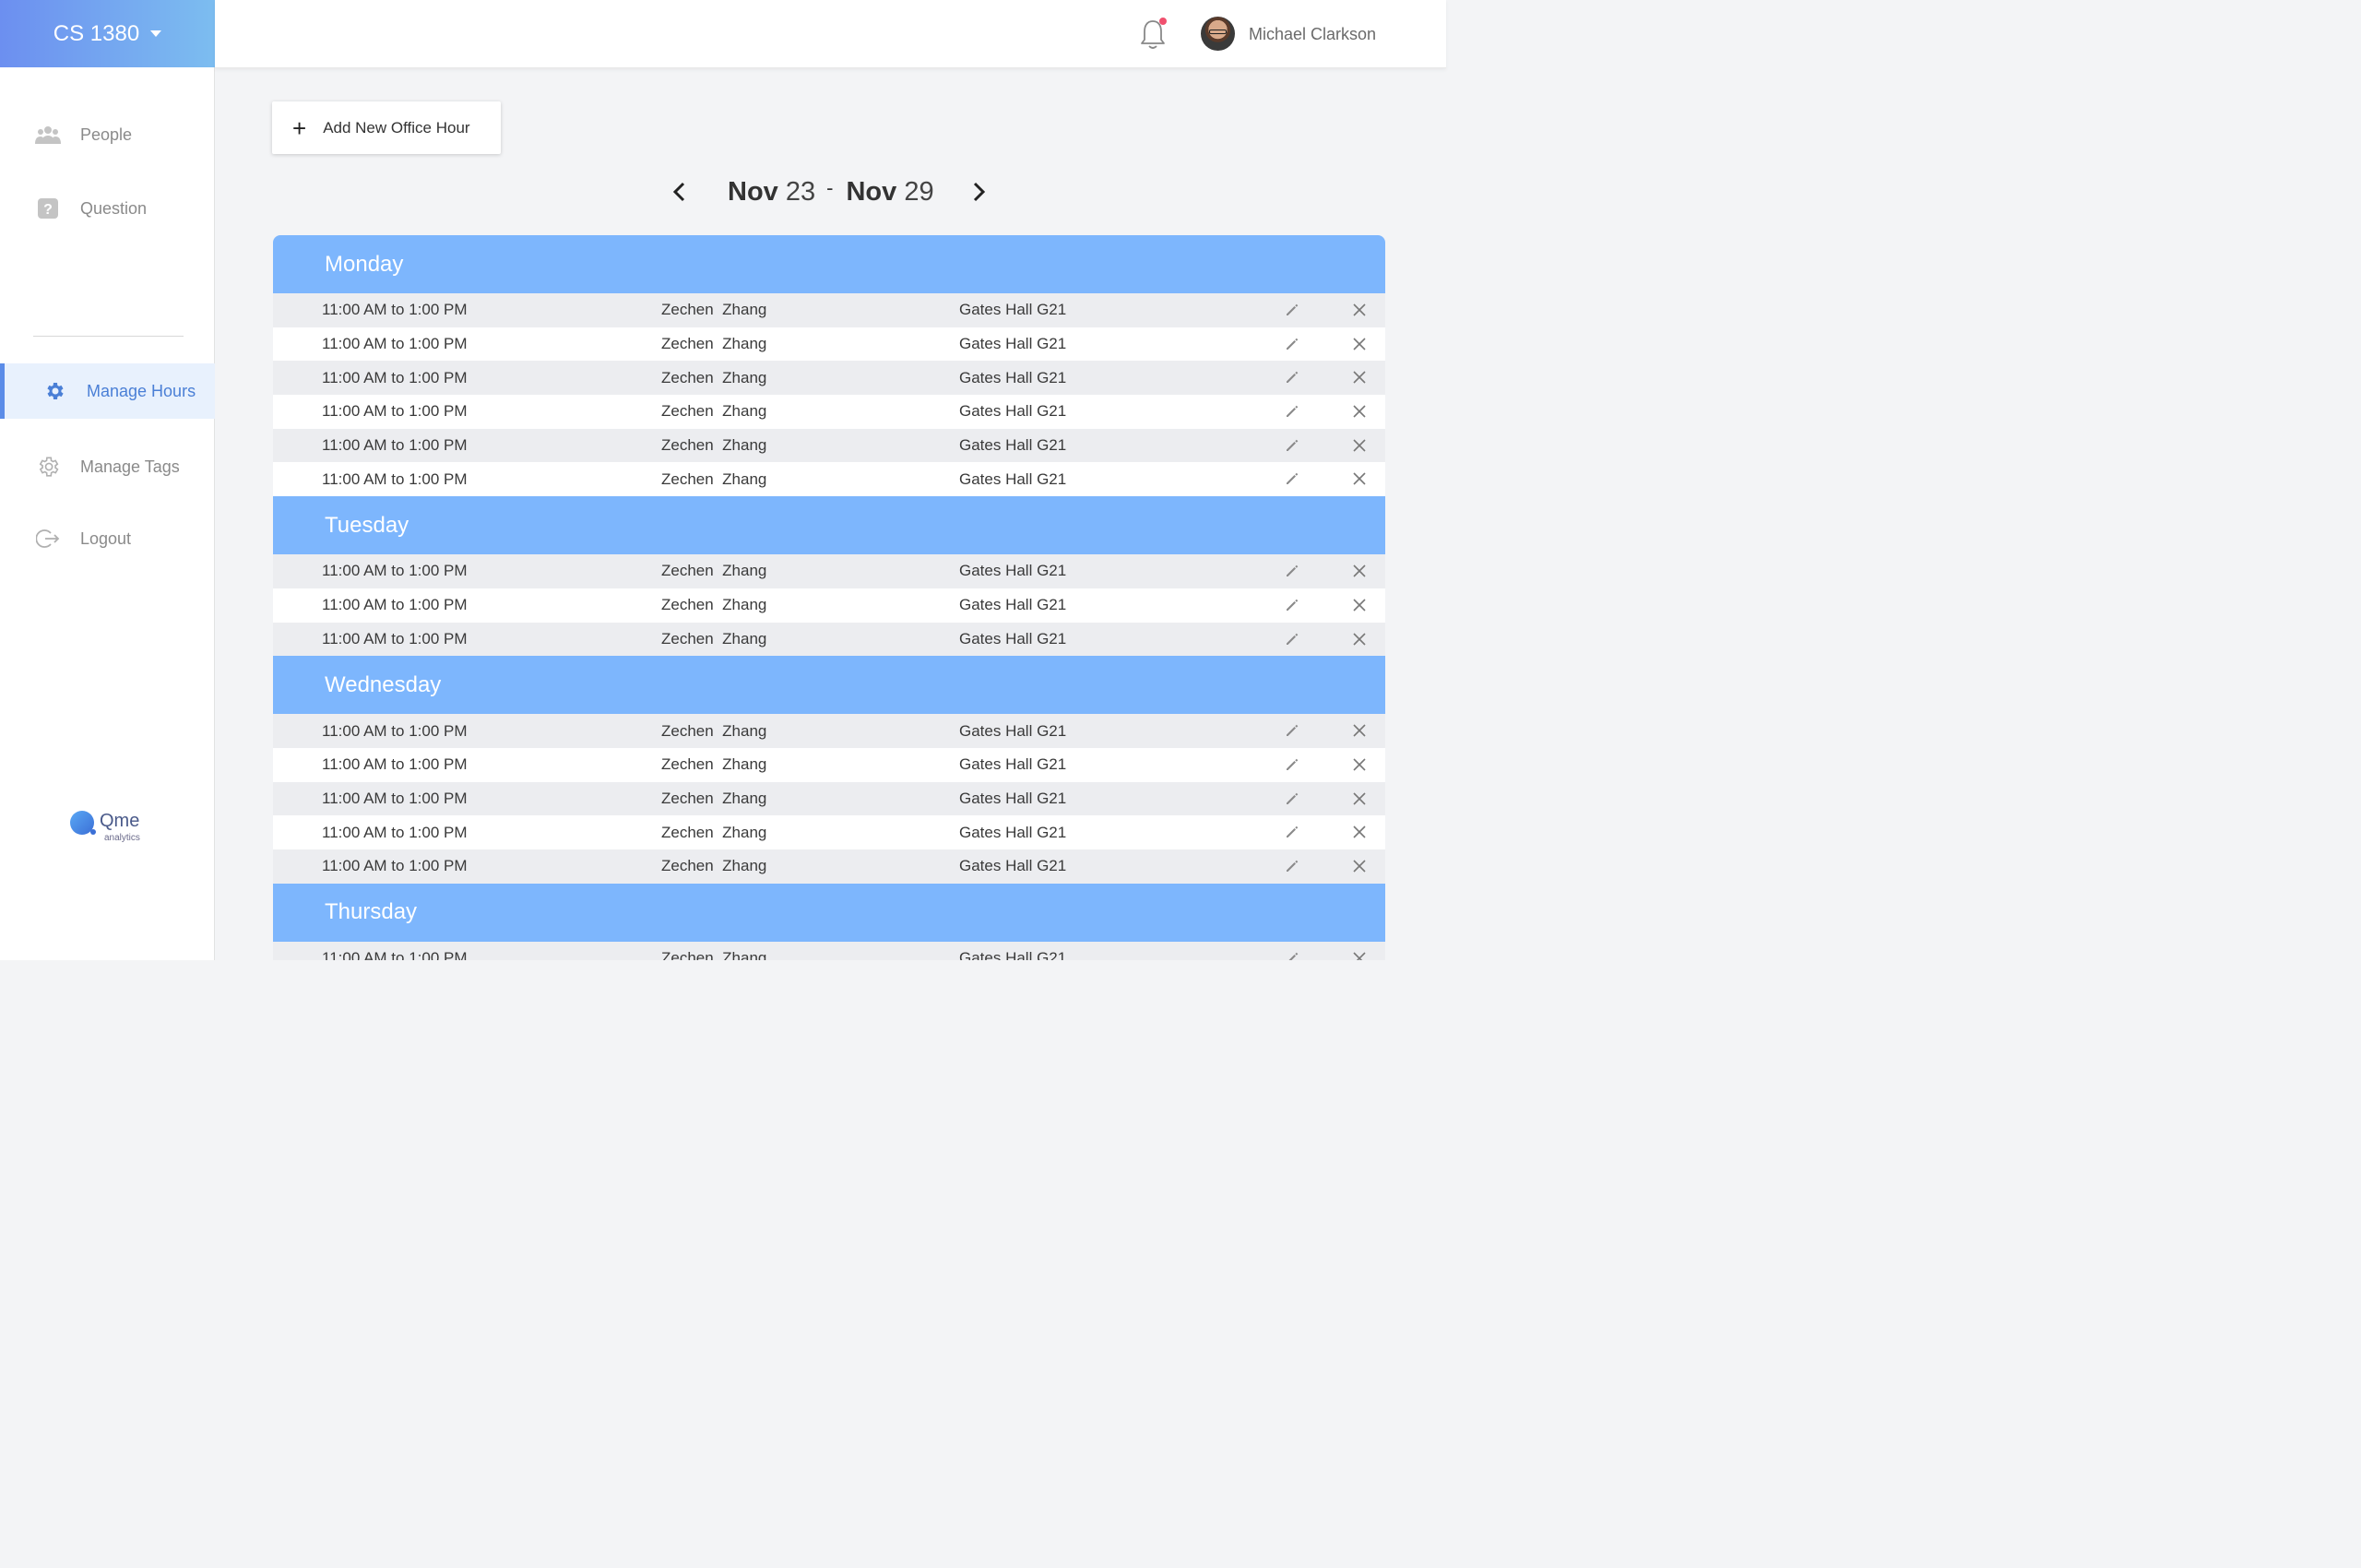  I want to click on user-name: Michael Clarkson, so click(1312, 34).